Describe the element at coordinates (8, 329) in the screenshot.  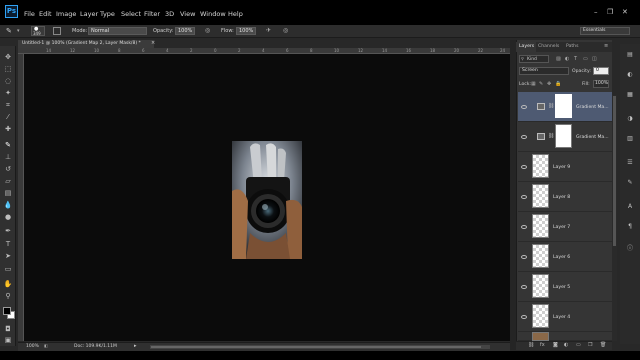
I see `quick-mask-icon: ◘` at that location.